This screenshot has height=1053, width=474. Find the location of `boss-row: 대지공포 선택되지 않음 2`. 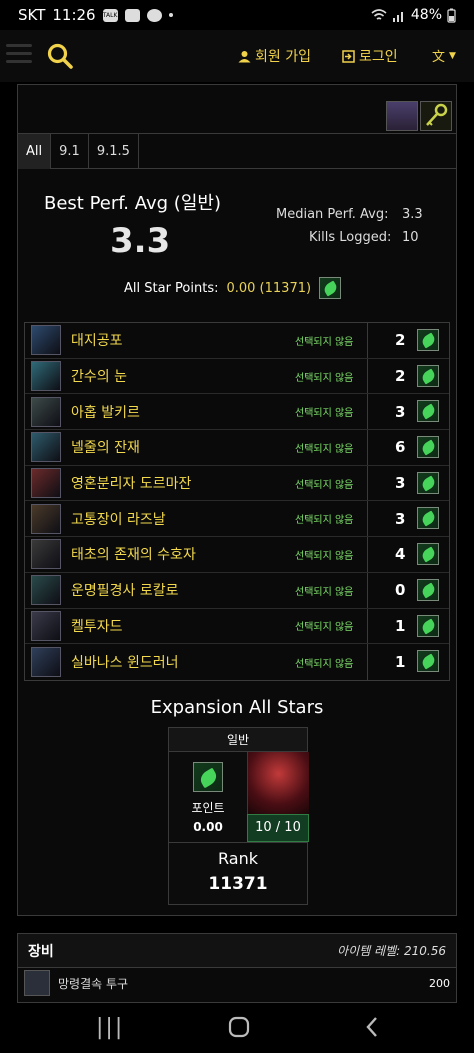

boss-row: 대지공포 선택되지 않음 2 is located at coordinates (237, 341).